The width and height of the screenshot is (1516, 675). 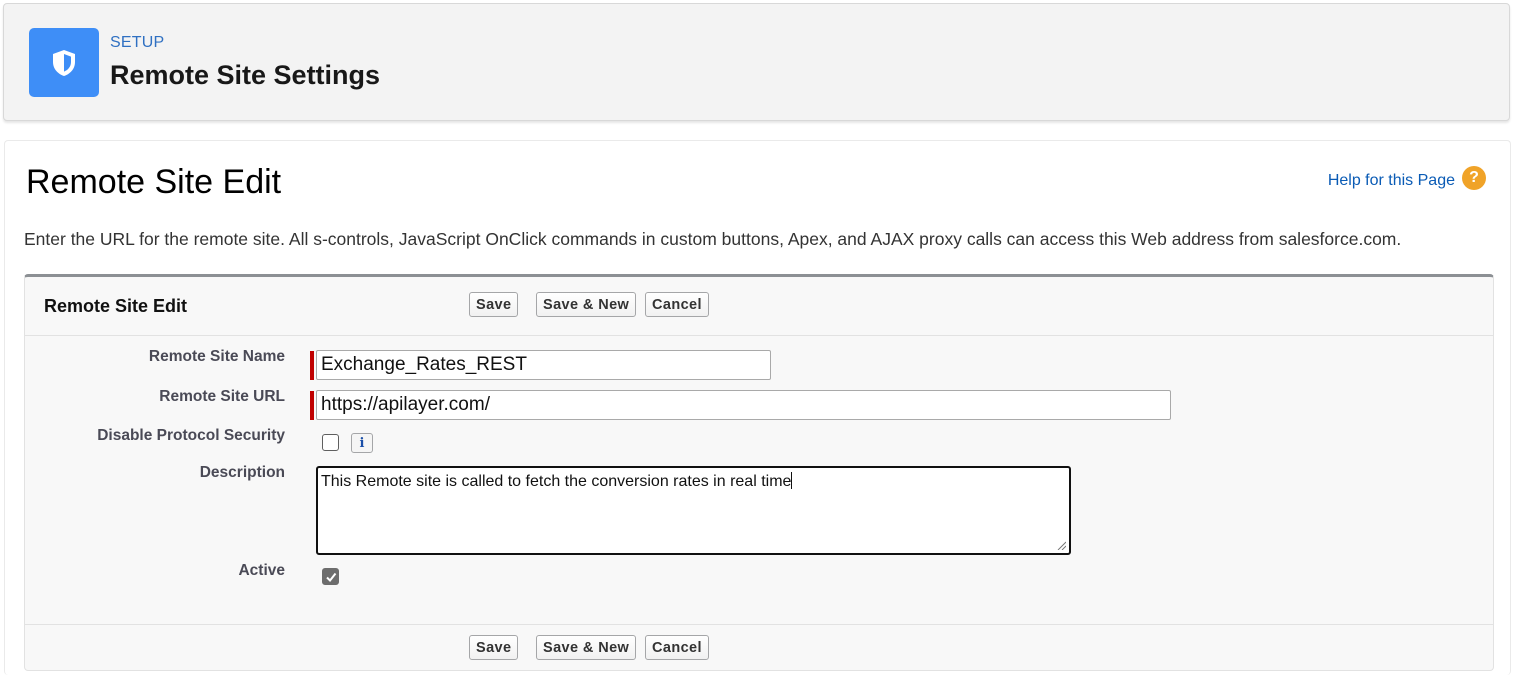 What do you see at coordinates (222, 396) in the screenshot?
I see `remote-site-url-label: Remote Site URL` at bounding box center [222, 396].